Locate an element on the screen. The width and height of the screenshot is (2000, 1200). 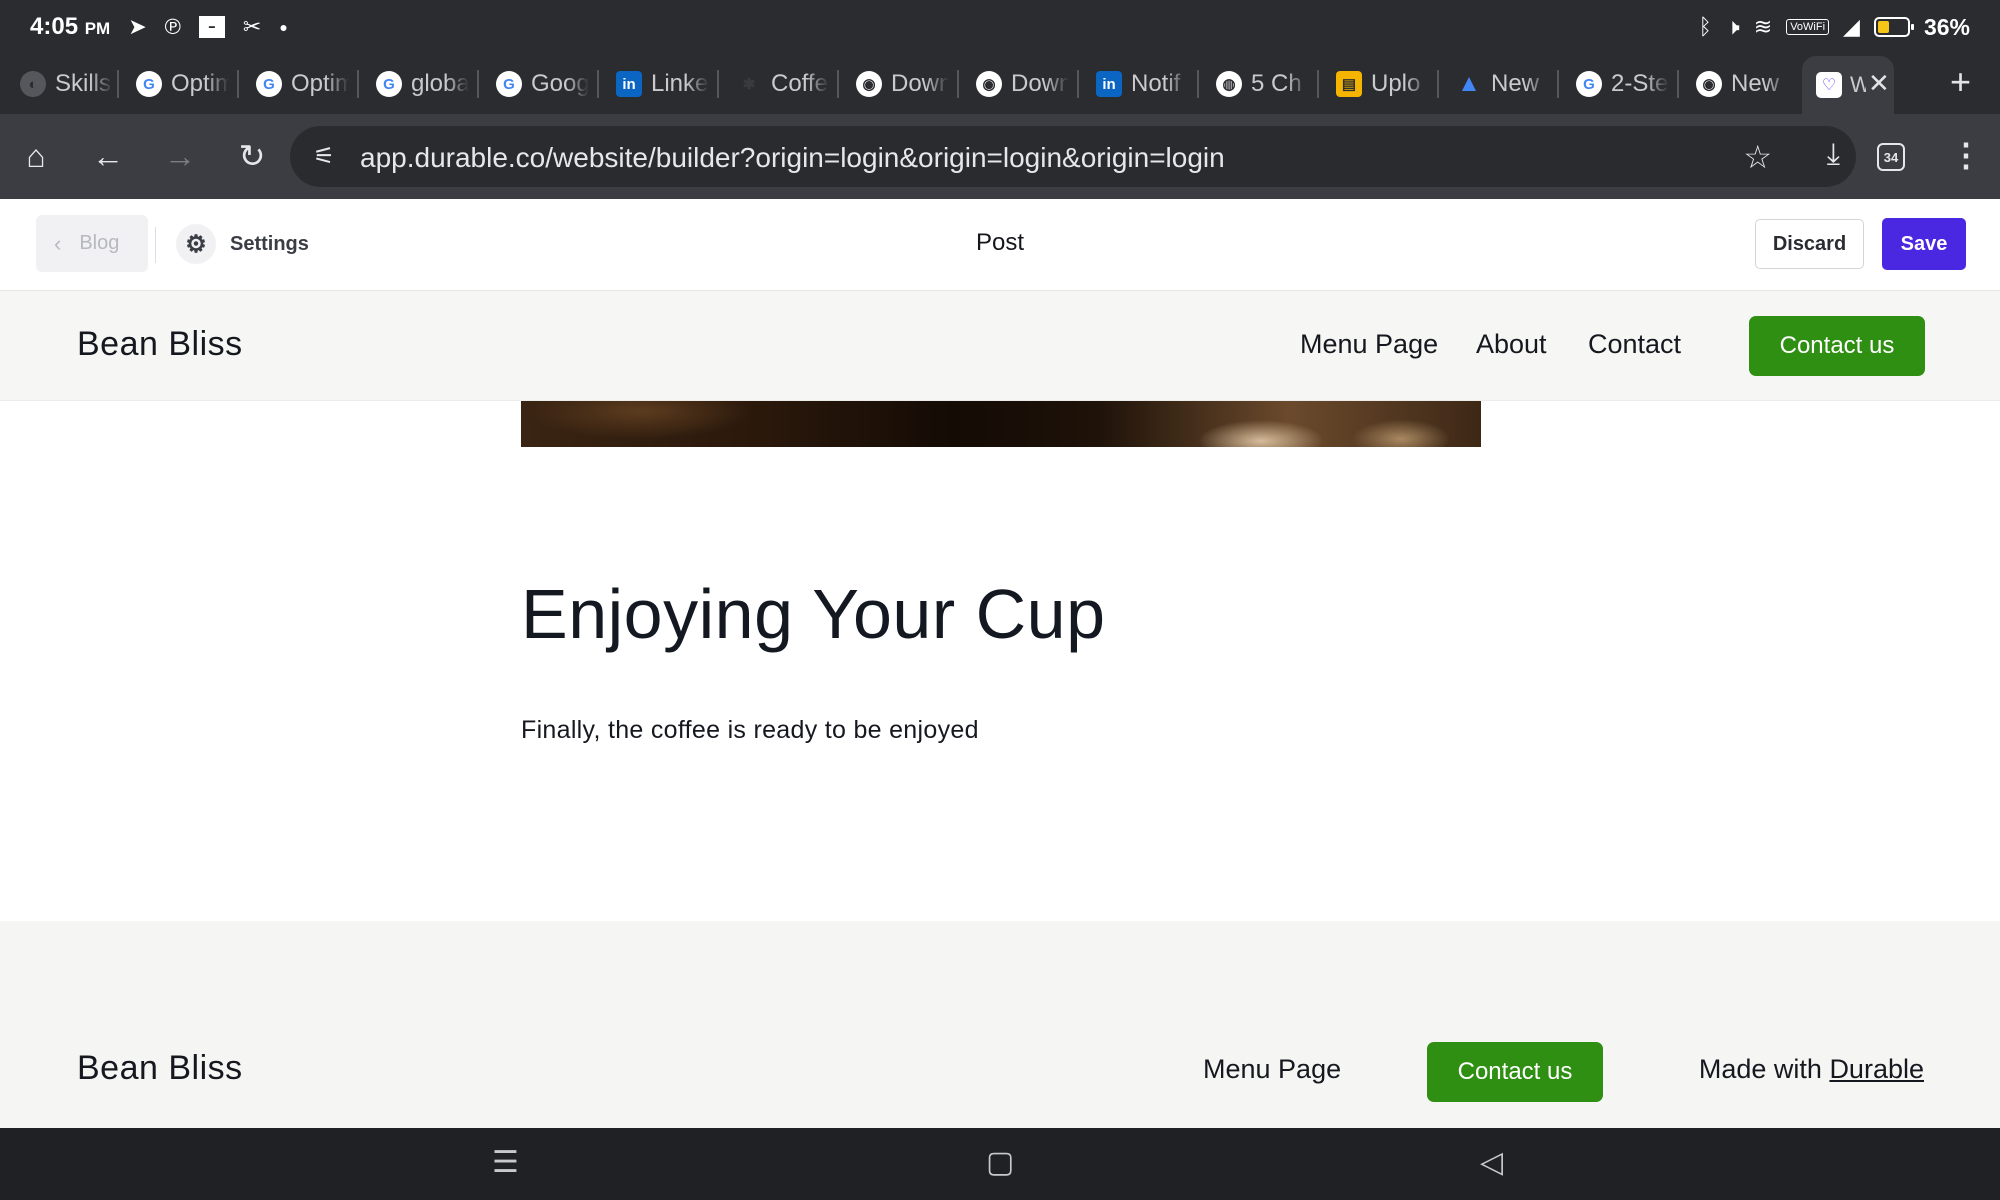
post-hero-image is located at coordinates (1001, 424).